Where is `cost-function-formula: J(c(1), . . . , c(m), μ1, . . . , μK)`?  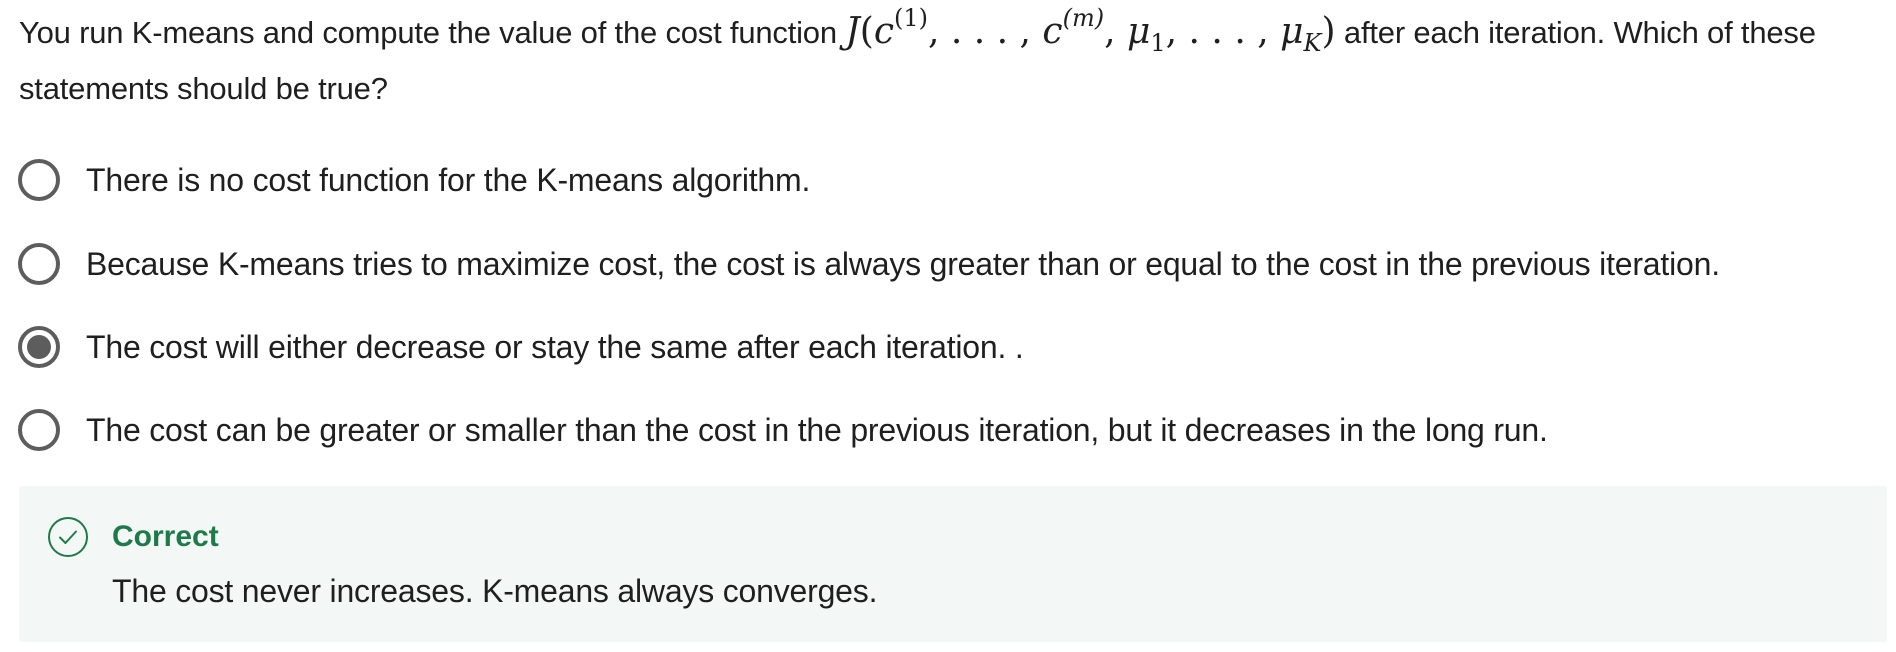 cost-function-formula: J(c(1), . . . , c(m), μ1, . . . , μK) is located at coordinates (1090, 30).